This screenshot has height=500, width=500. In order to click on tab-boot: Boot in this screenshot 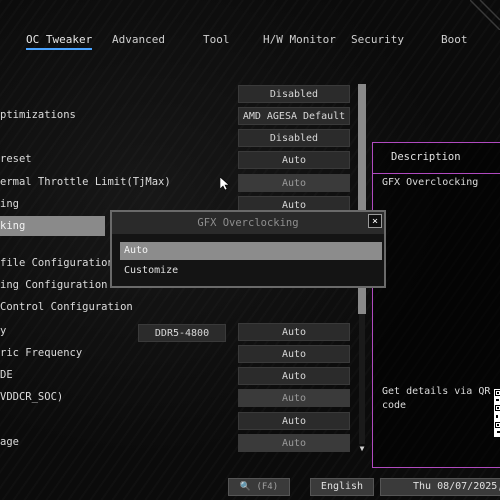, I will do `click(454, 39)`.